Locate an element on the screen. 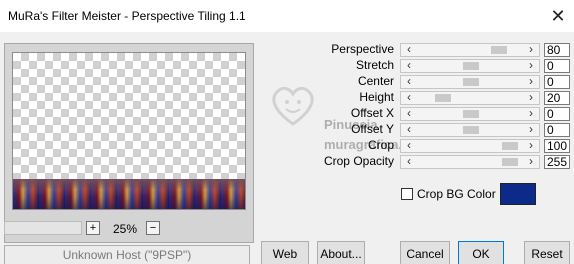  web-button: Web is located at coordinates (285, 252).